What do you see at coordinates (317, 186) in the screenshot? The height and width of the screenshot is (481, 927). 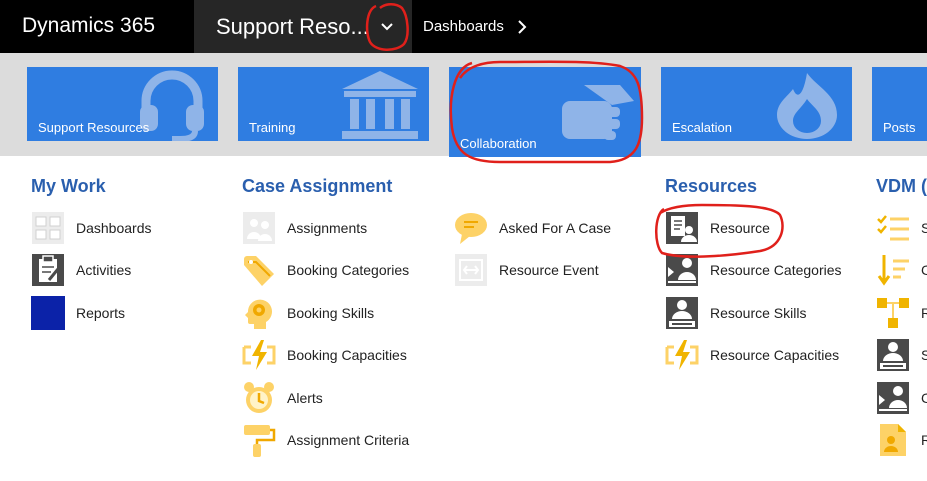 I see `group-title-case-assignment: Case Assignment` at bounding box center [317, 186].